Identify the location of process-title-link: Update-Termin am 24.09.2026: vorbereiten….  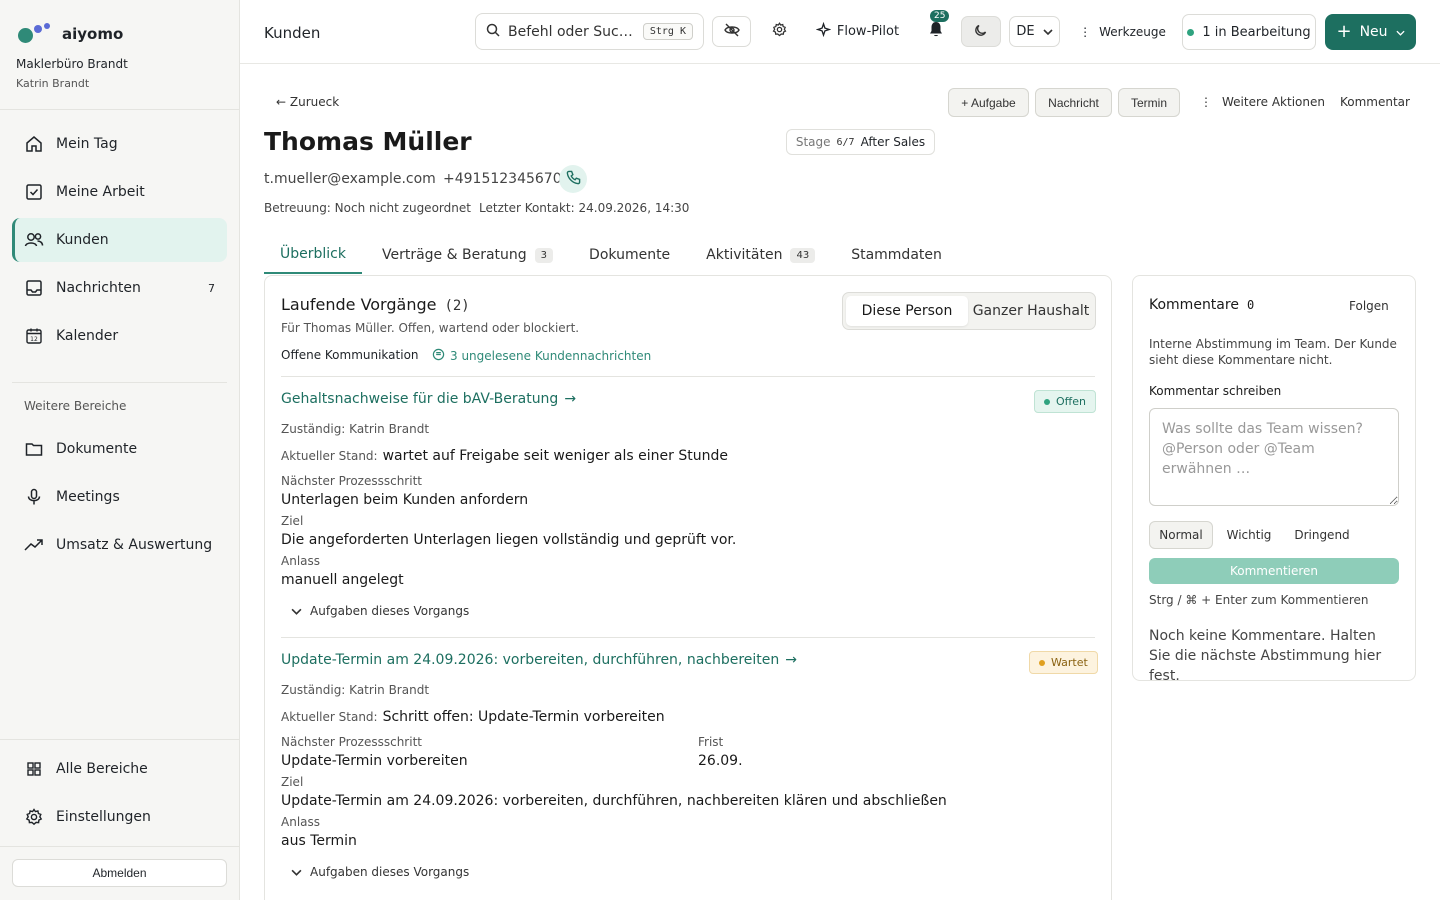
(539, 660).